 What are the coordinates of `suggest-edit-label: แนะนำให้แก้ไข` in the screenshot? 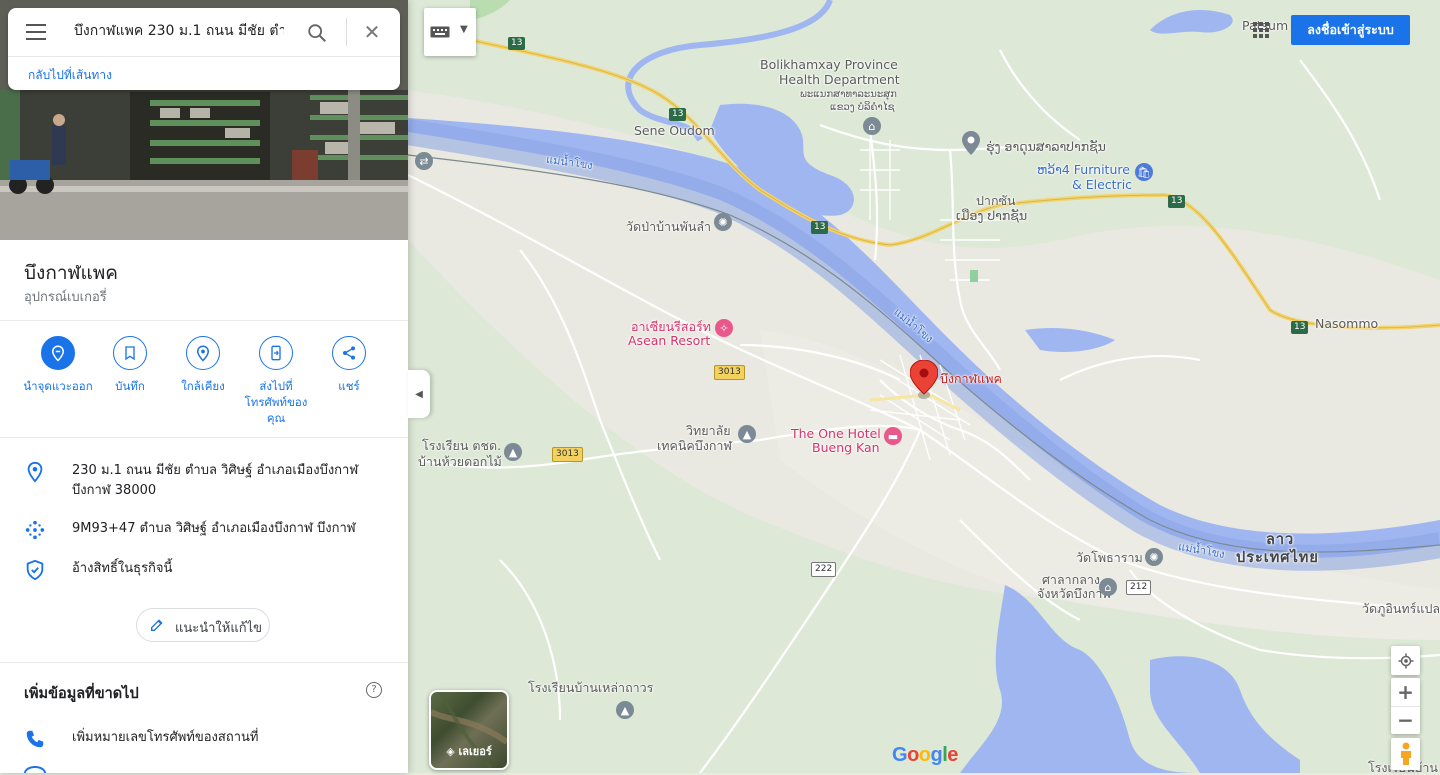 It's located at (219, 628).